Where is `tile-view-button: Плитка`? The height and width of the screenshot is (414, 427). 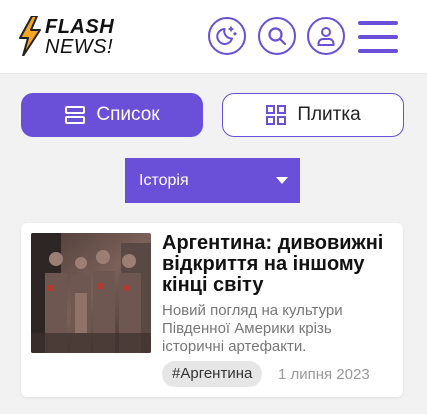
tile-view-button: Плитка is located at coordinates (313, 115).